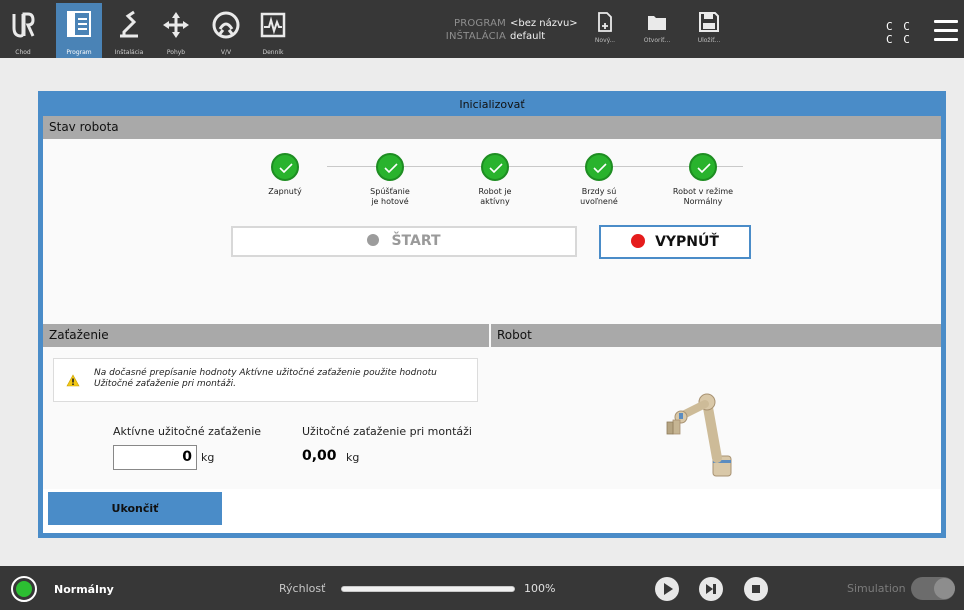 This screenshot has width=964, height=610. I want to click on state-robot-active: Robot je aktívny, so click(495, 180).